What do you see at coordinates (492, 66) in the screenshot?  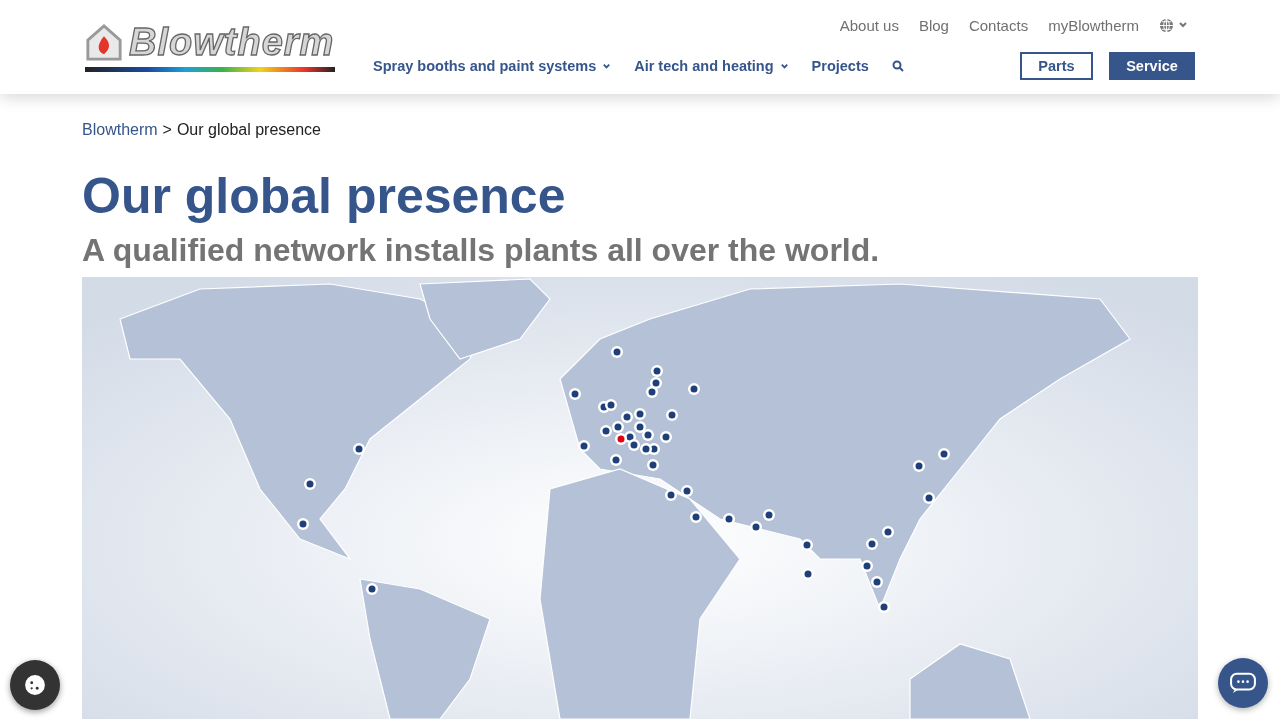 I see `nav-menu-item: Spray booths and paint systems` at bounding box center [492, 66].